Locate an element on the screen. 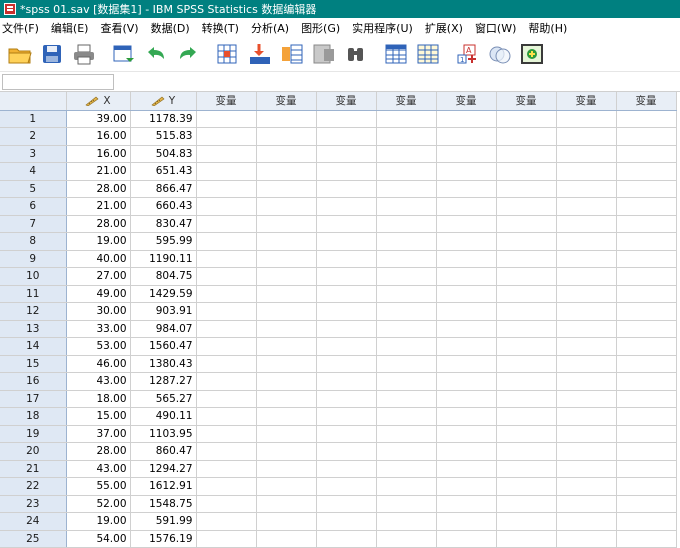  cell-y: 1178.39 is located at coordinates (163, 119).